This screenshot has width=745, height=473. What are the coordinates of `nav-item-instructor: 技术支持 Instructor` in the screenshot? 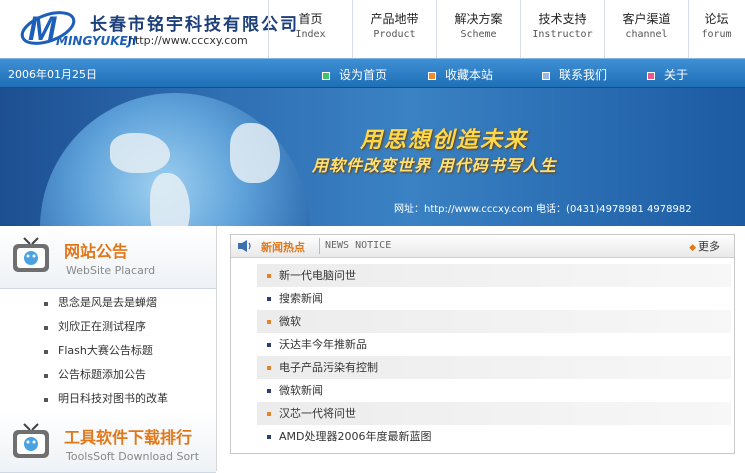 It's located at (562, 29).